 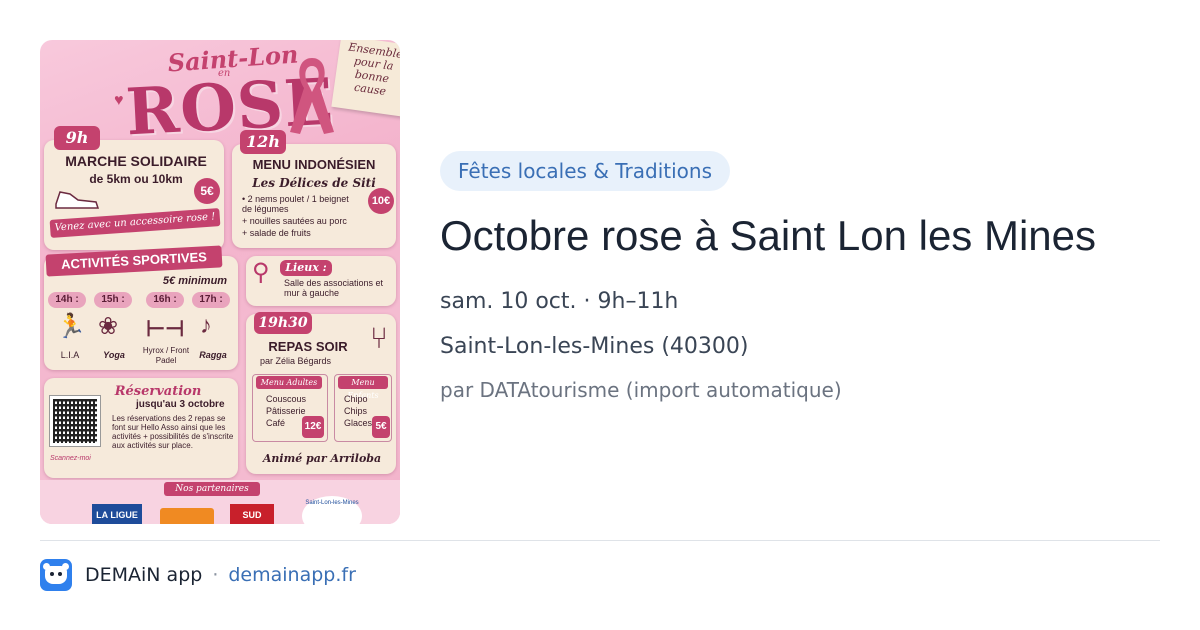 I want to click on poster-note: Ensemble pour la bonne cause, so click(x=365, y=78).